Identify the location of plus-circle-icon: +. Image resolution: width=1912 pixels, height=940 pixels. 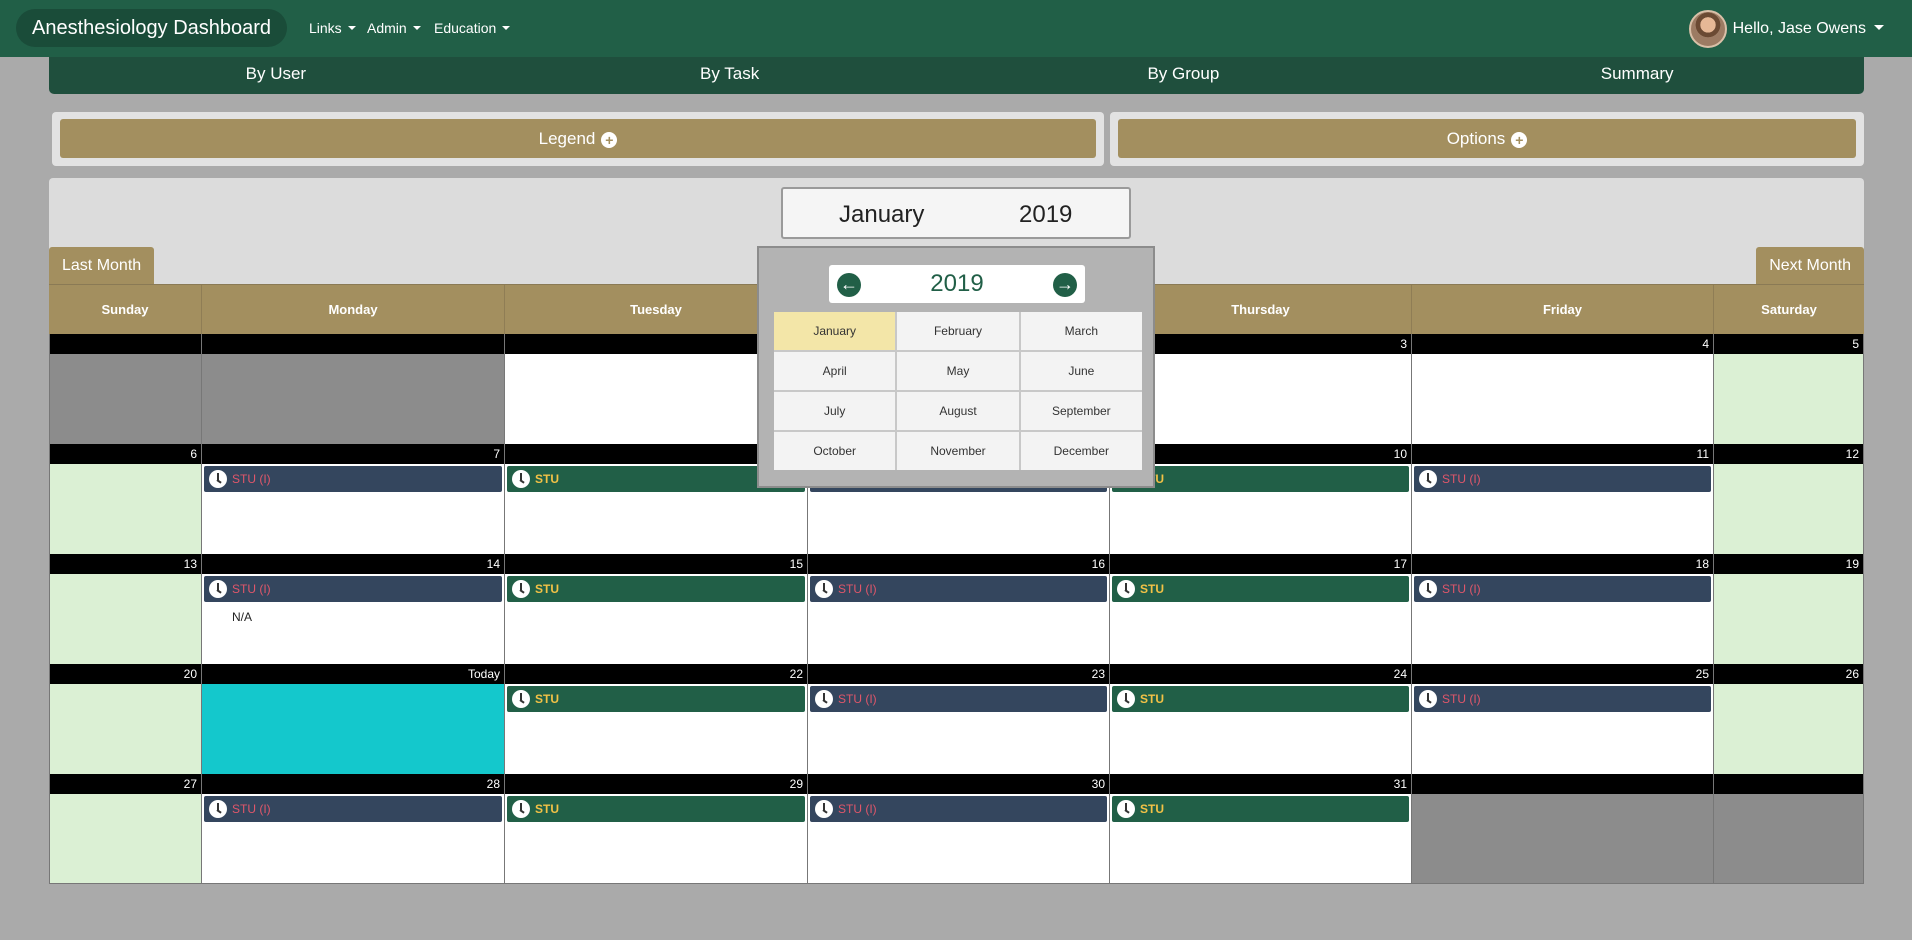
(1519, 140).